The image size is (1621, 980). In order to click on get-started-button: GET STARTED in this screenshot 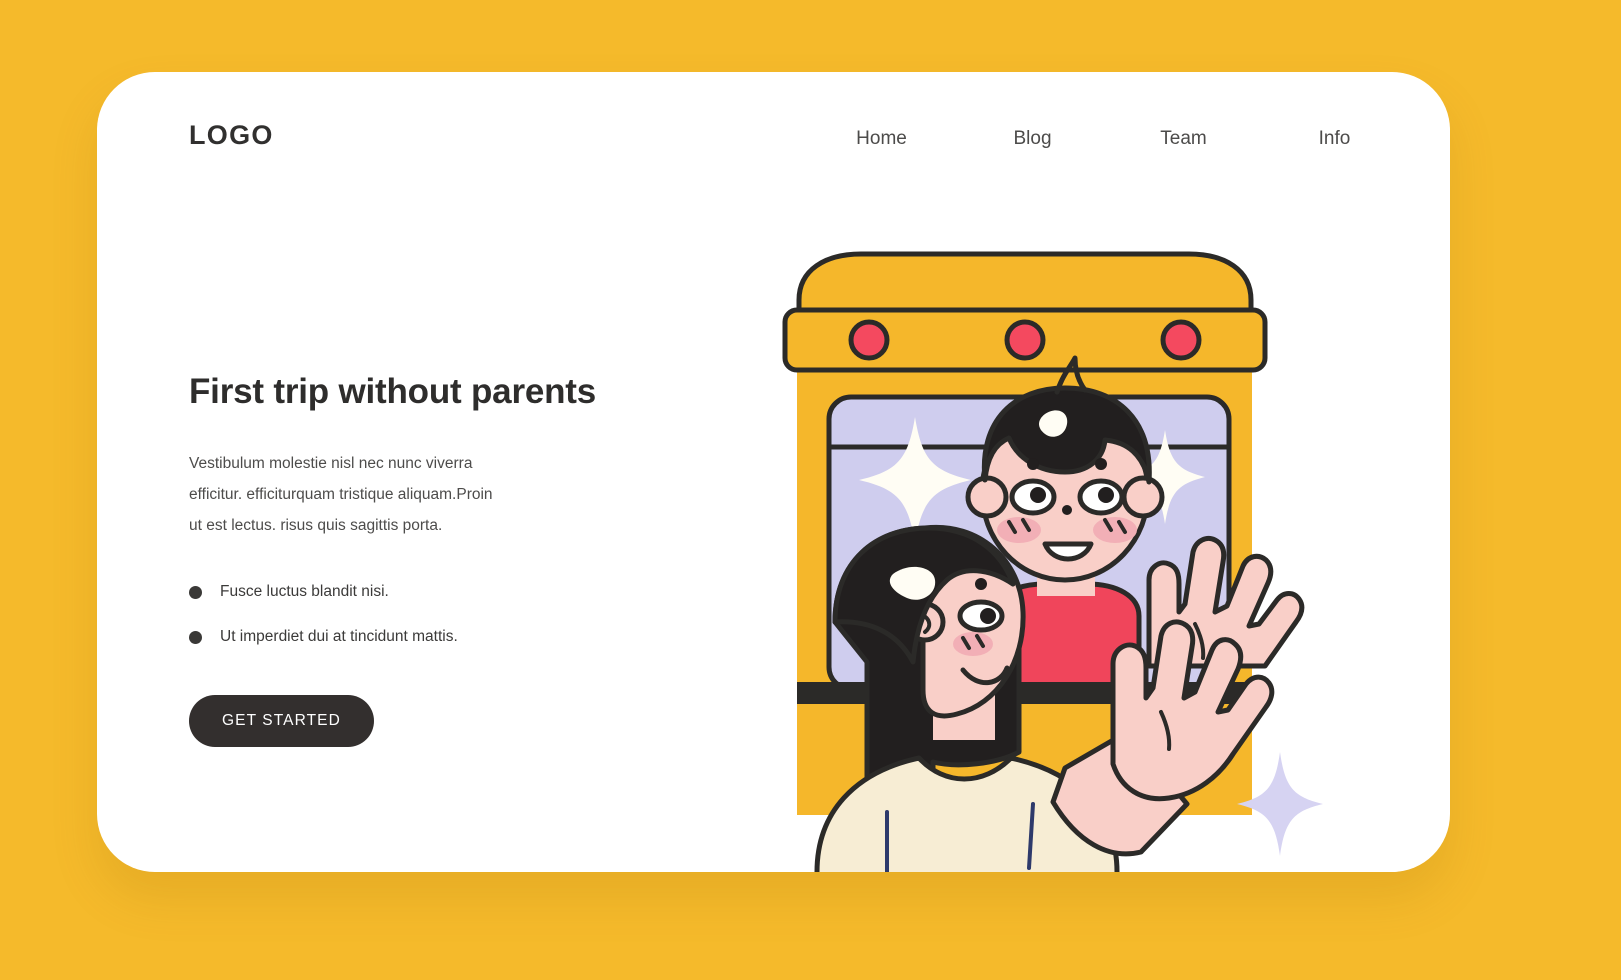, I will do `click(281, 721)`.